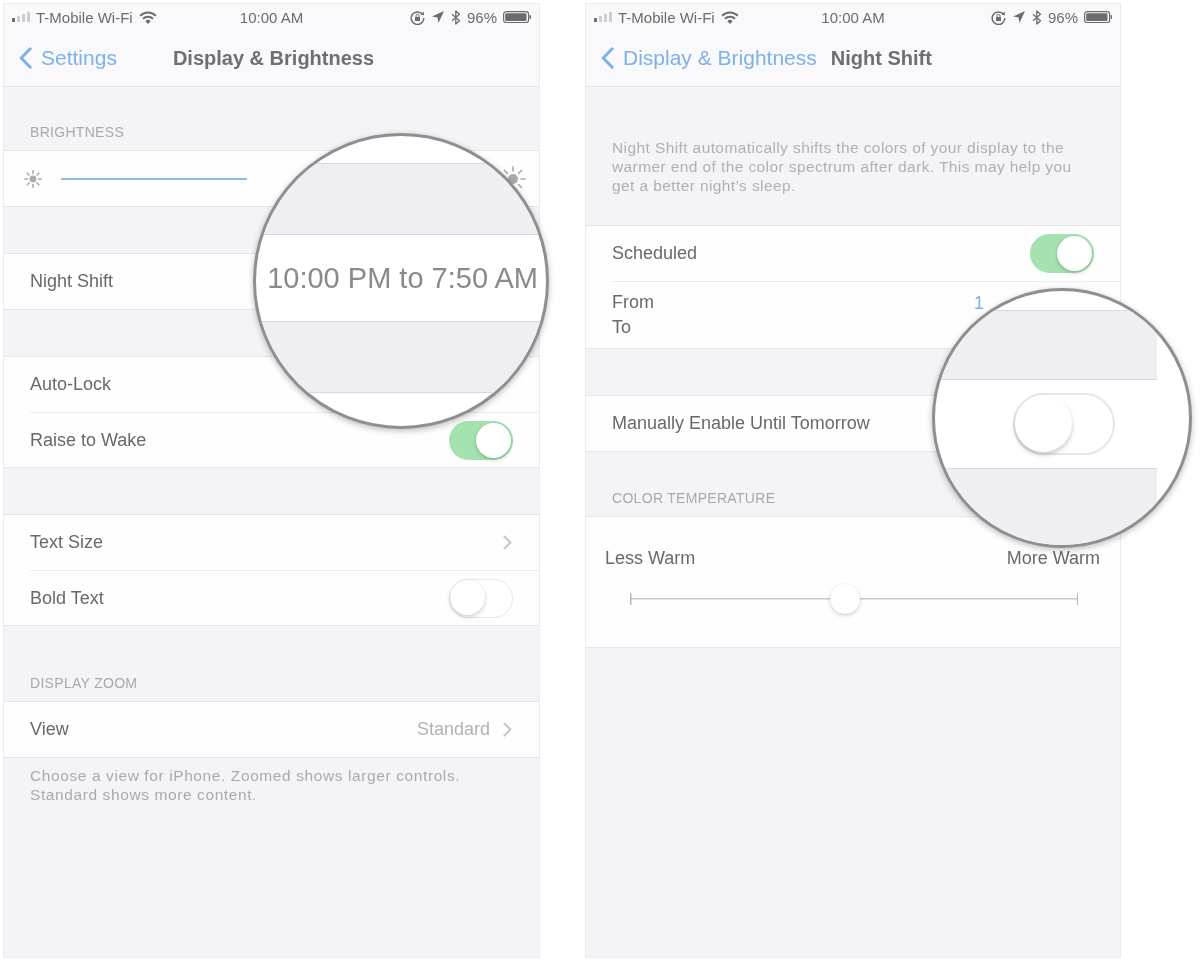  Describe the element at coordinates (622, 327) in the screenshot. I see `to-label: To` at that location.